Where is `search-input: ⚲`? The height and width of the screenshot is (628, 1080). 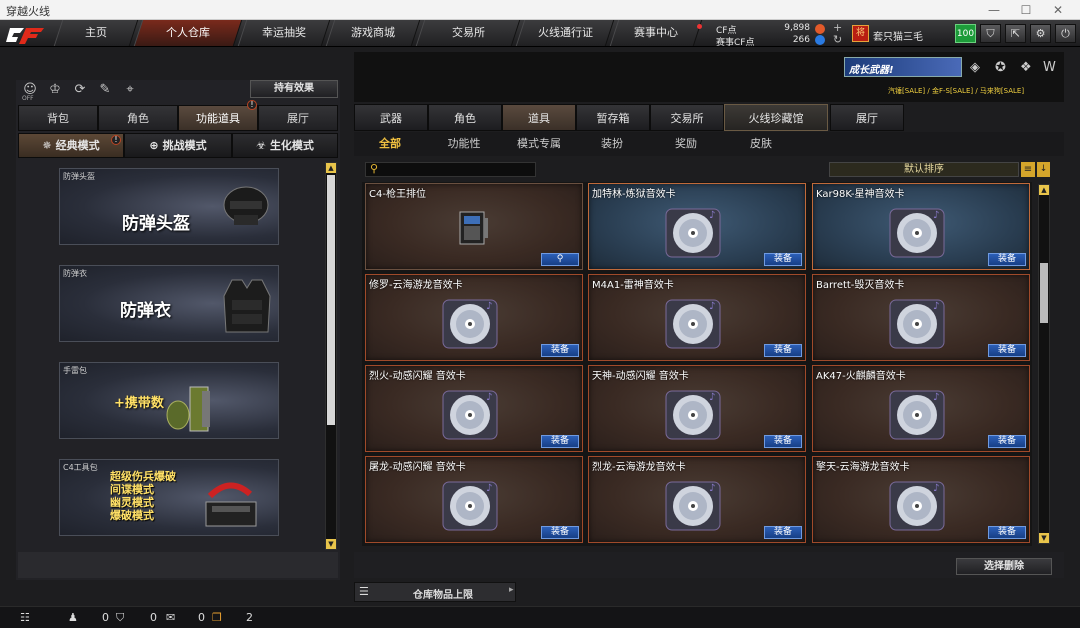 search-input: ⚲ is located at coordinates (450, 169).